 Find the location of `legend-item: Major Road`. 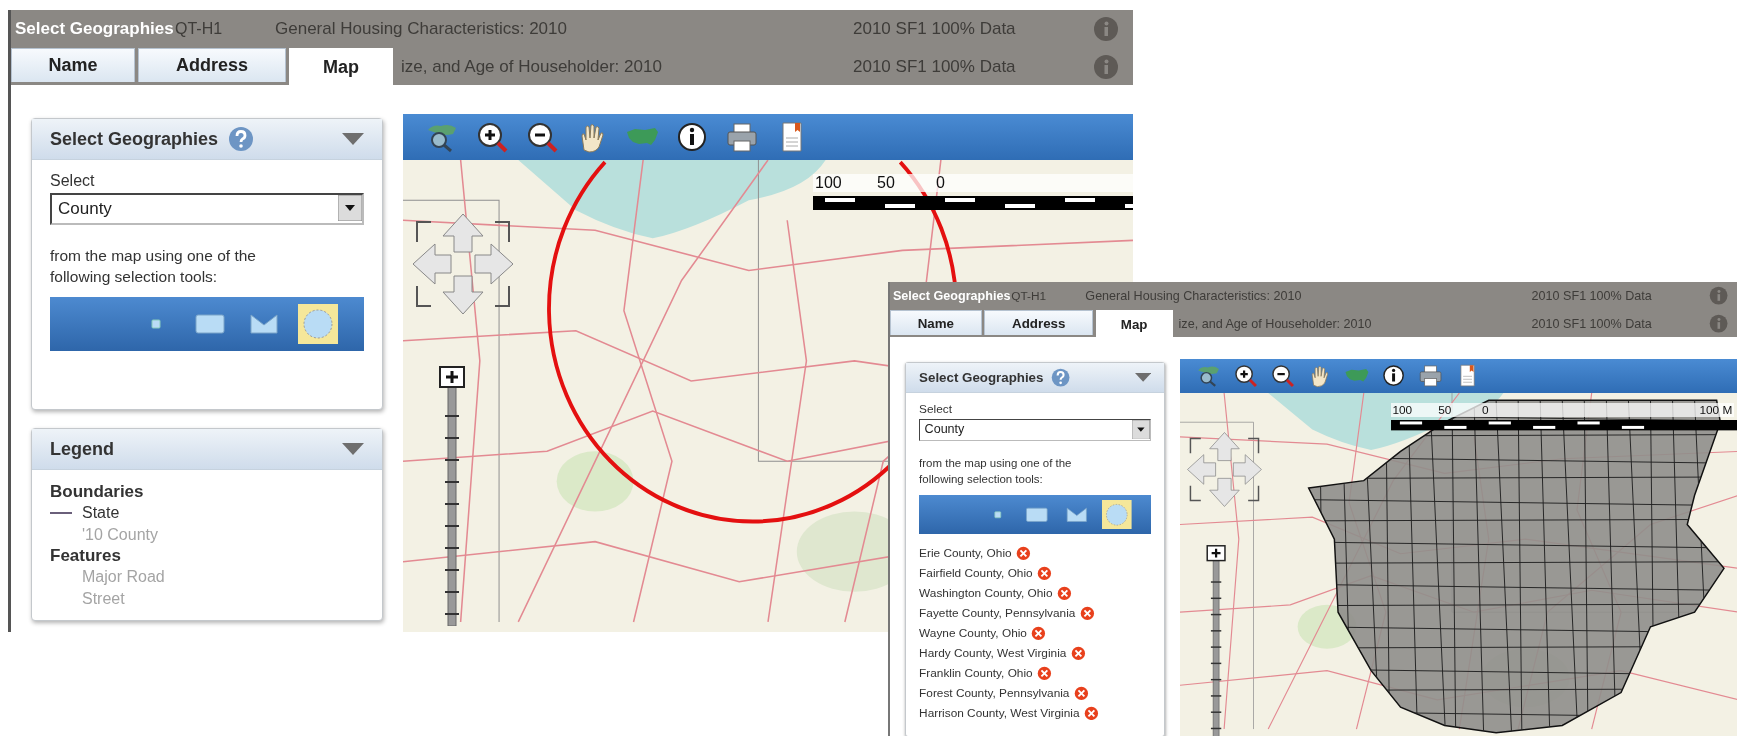

legend-item: Major Road is located at coordinates (123, 577).